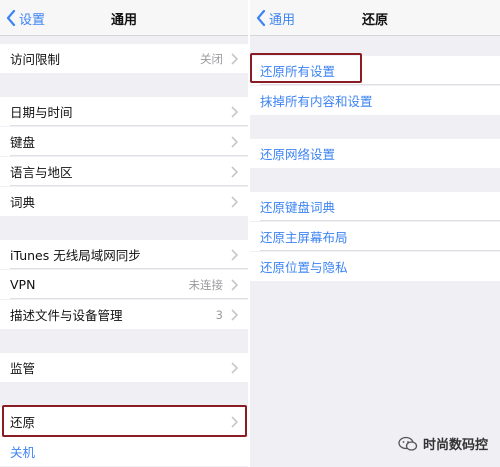 This screenshot has width=500, height=467. Describe the element at coordinates (124, 314) in the screenshot. I see `row-profiles-device-management: 描述文件与设备管理 3` at that location.